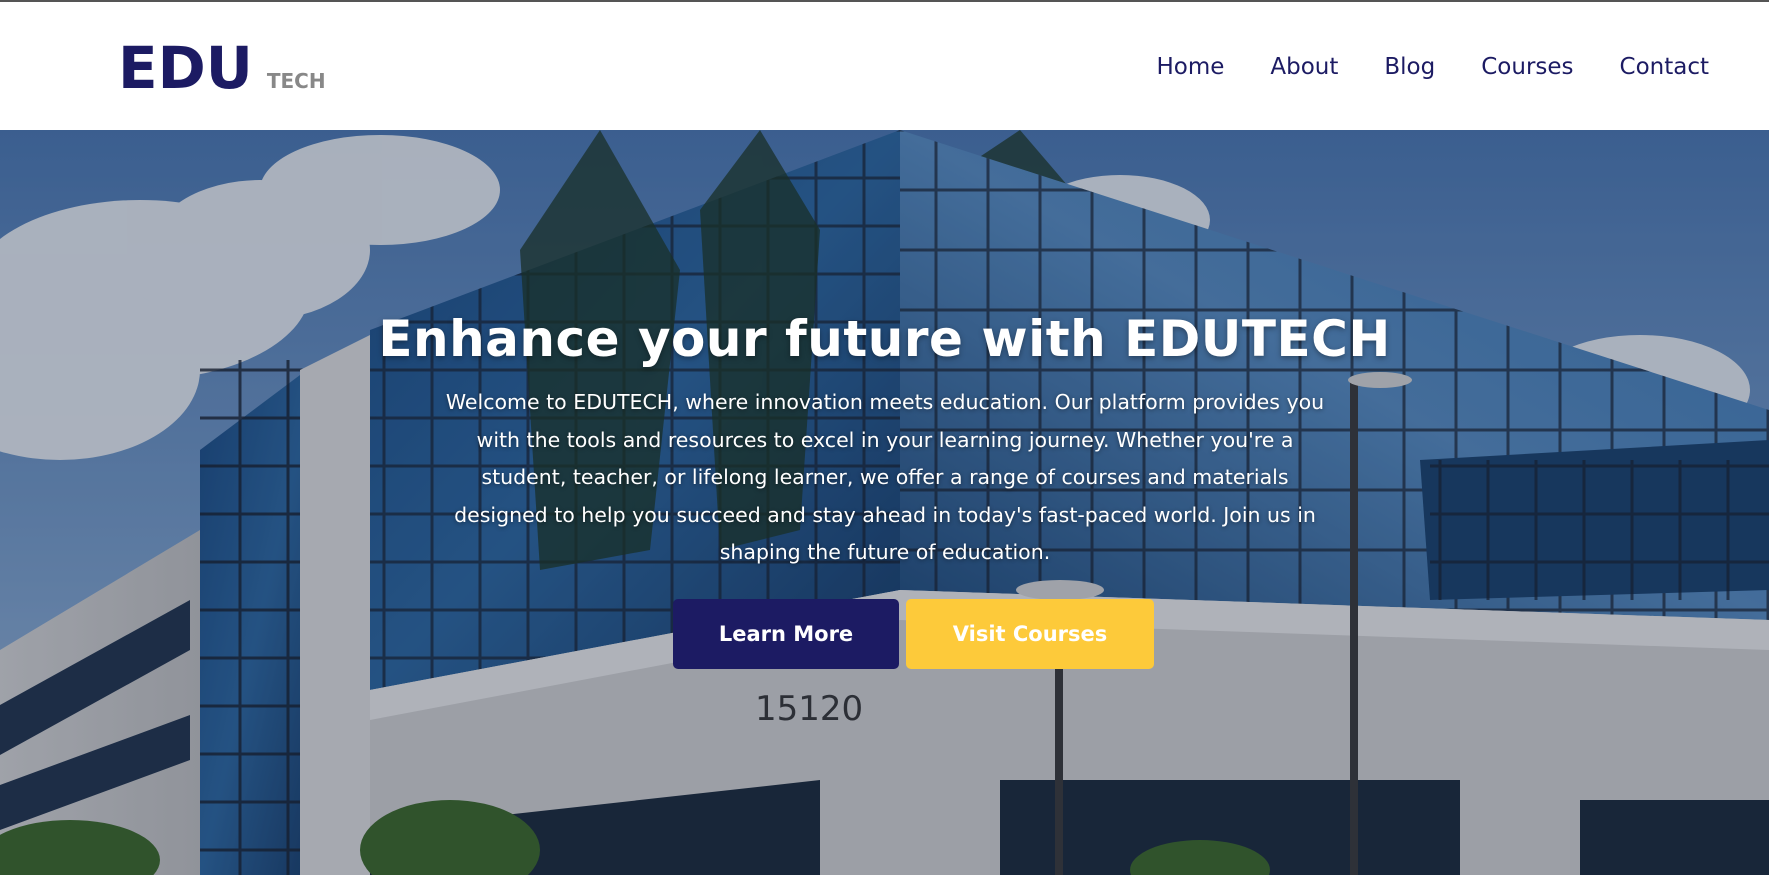 This screenshot has width=1769, height=875. What do you see at coordinates (1030, 634) in the screenshot?
I see `visit-courses-button: Visit Courses` at bounding box center [1030, 634].